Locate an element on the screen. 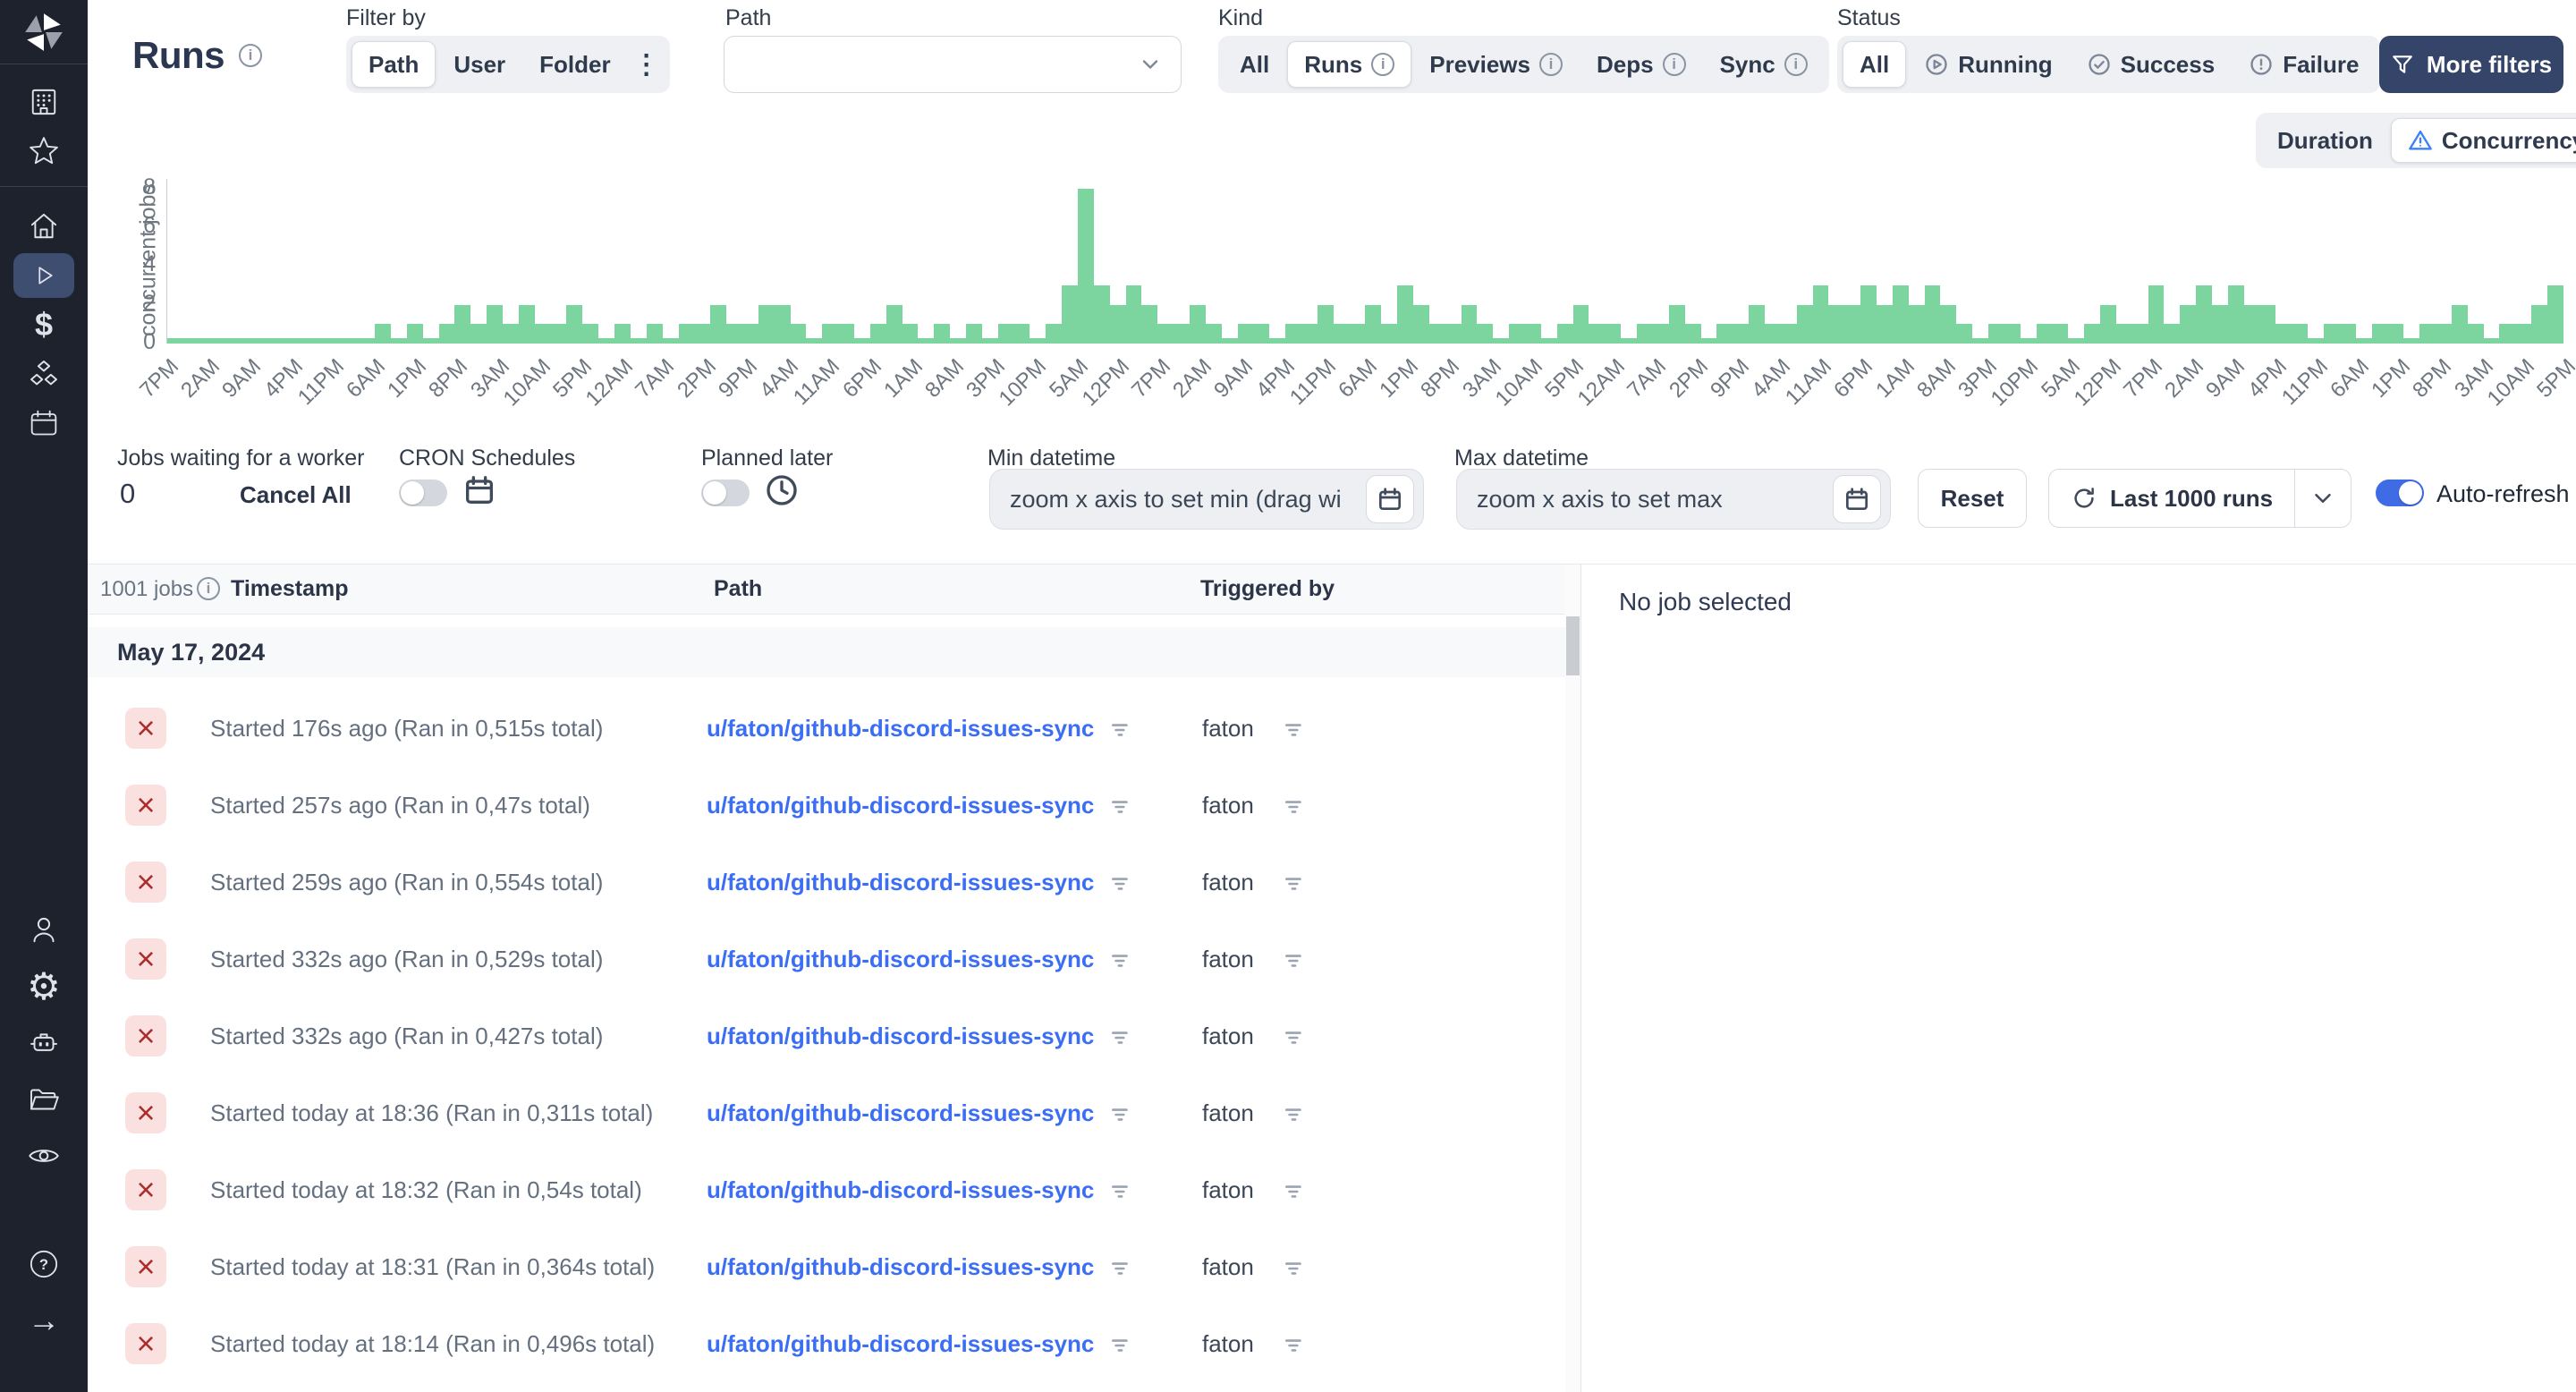 The width and height of the screenshot is (2576, 1392). kind-deps-option: Deps is located at coordinates (1641, 64).